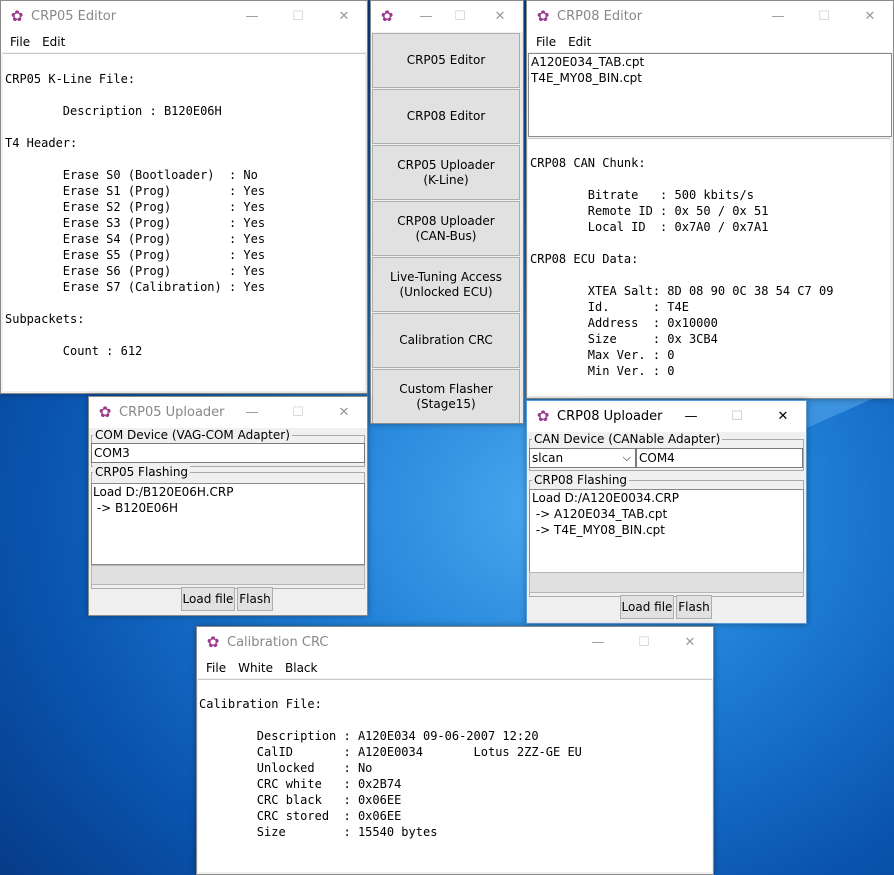 Image resolution: width=894 pixels, height=875 pixels. What do you see at coordinates (136, 508) in the screenshot?
I see `list-item: -> B120E06H` at bounding box center [136, 508].